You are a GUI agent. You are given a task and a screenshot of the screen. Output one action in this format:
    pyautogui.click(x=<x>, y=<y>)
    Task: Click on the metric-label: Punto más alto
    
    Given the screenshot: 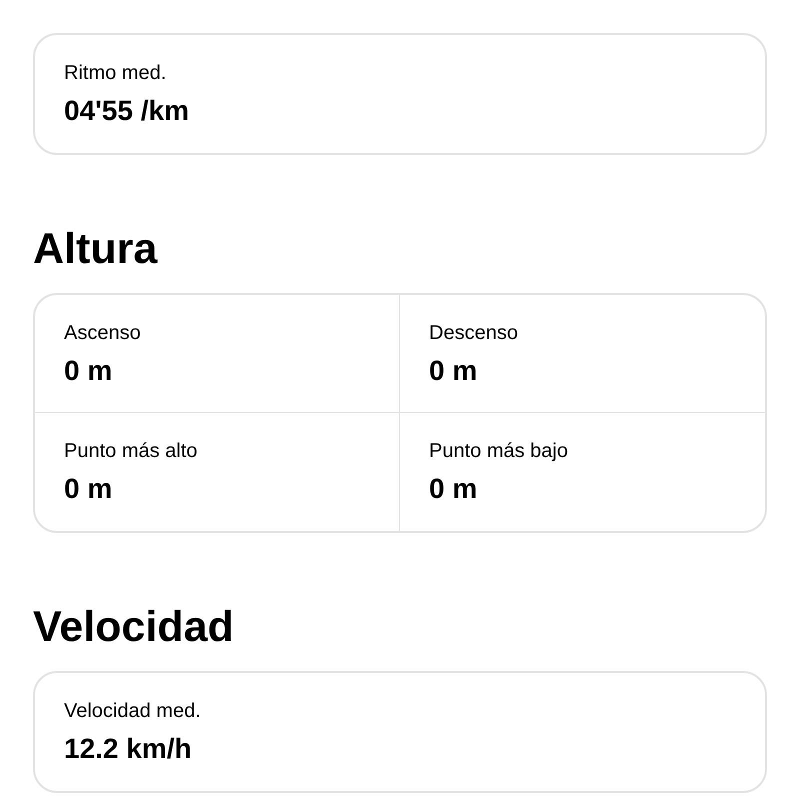 What is the action you would take?
    pyautogui.click(x=131, y=451)
    